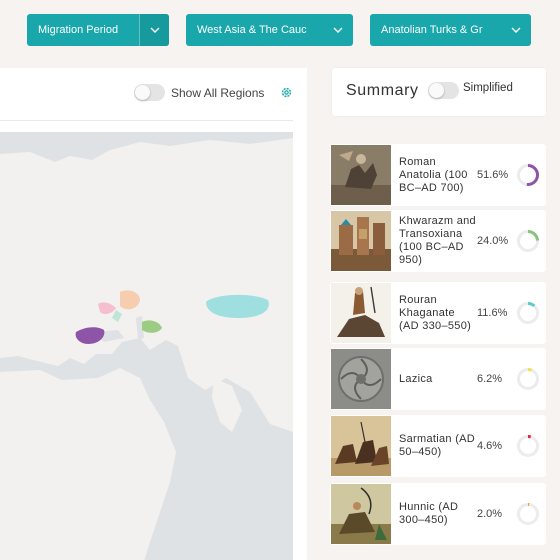 The width and height of the screenshot is (560, 560). What do you see at coordinates (490, 446) in the screenshot?
I see `row-percent: 4.6%` at bounding box center [490, 446].